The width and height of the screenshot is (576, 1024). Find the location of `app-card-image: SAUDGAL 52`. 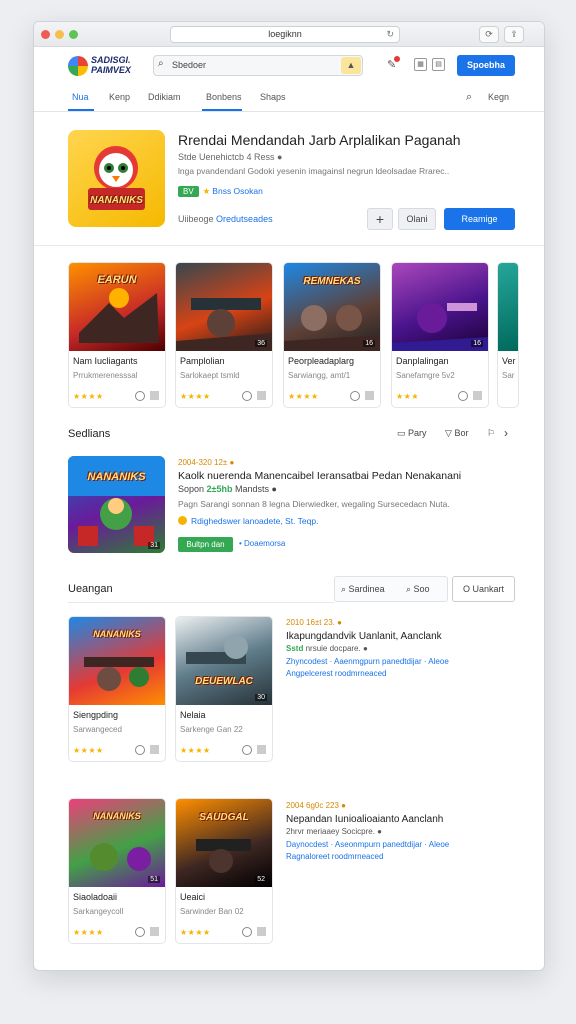

app-card-image: SAUDGAL 52 is located at coordinates (224, 843).